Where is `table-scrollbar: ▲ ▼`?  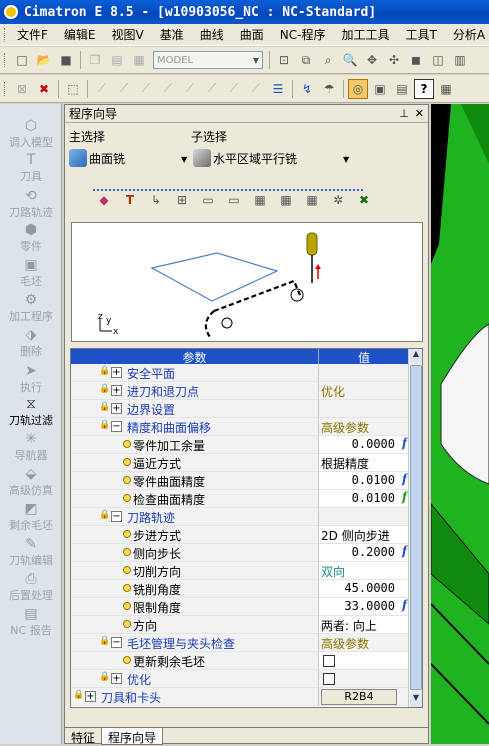
table-scrollbar: ▲ ▼ is located at coordinates (415, 528).